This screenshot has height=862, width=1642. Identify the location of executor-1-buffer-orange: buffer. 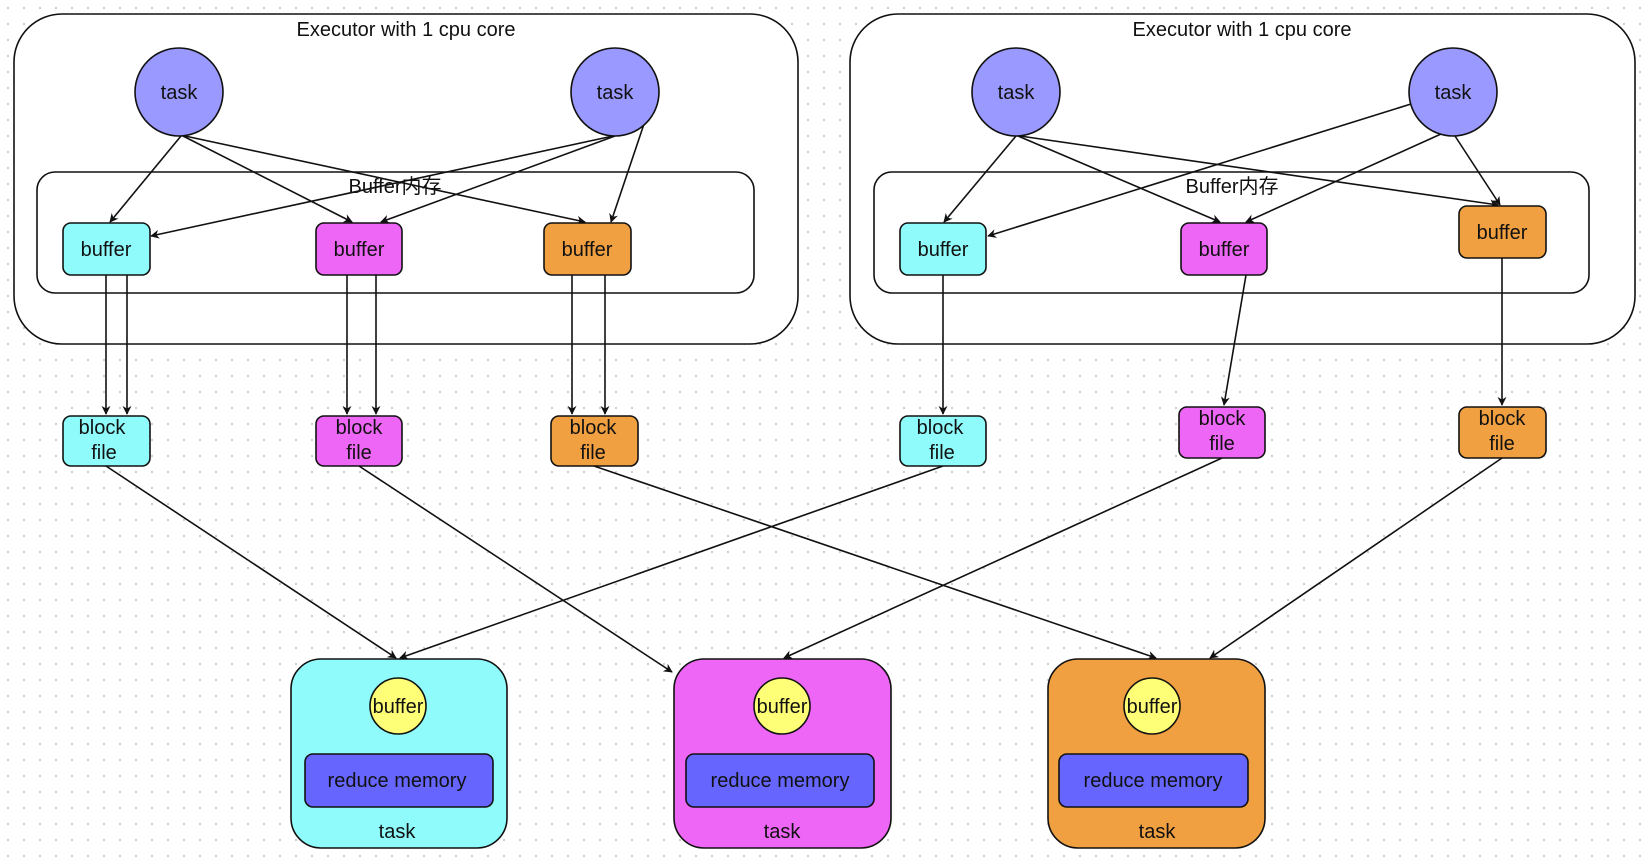
(587, 249).